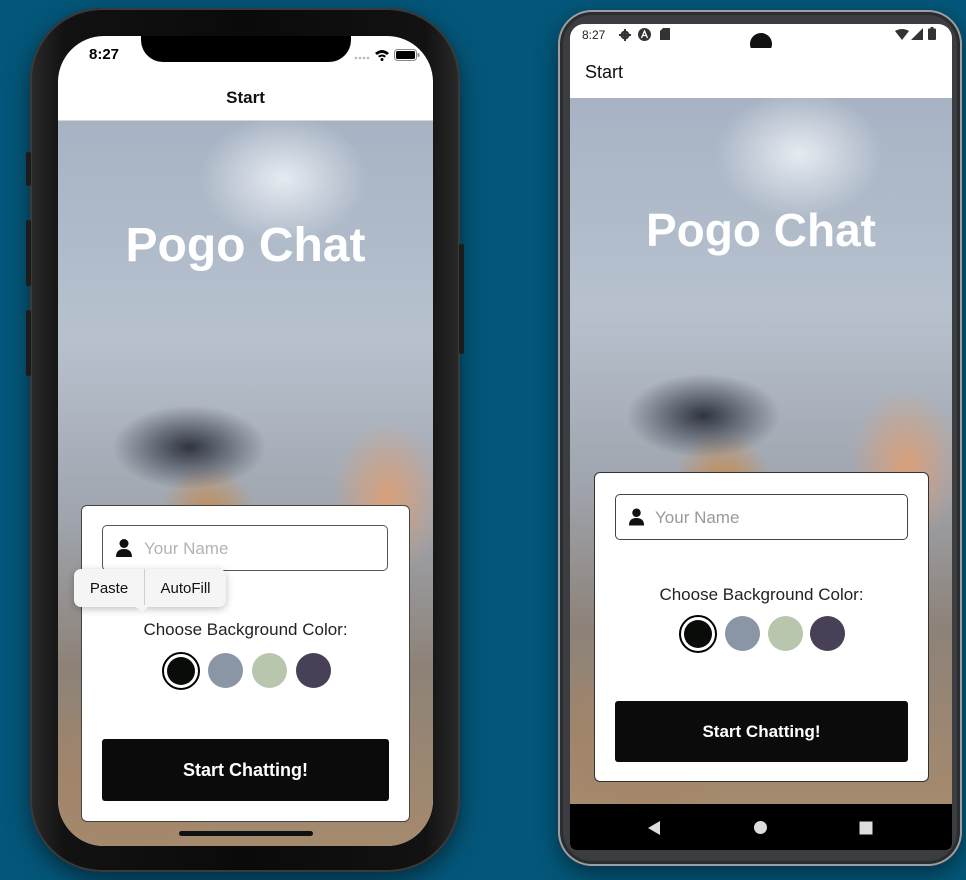  Describe the element at coordinates (654, 828) in the screenshot. I see `back-triangle-icon` at that location.